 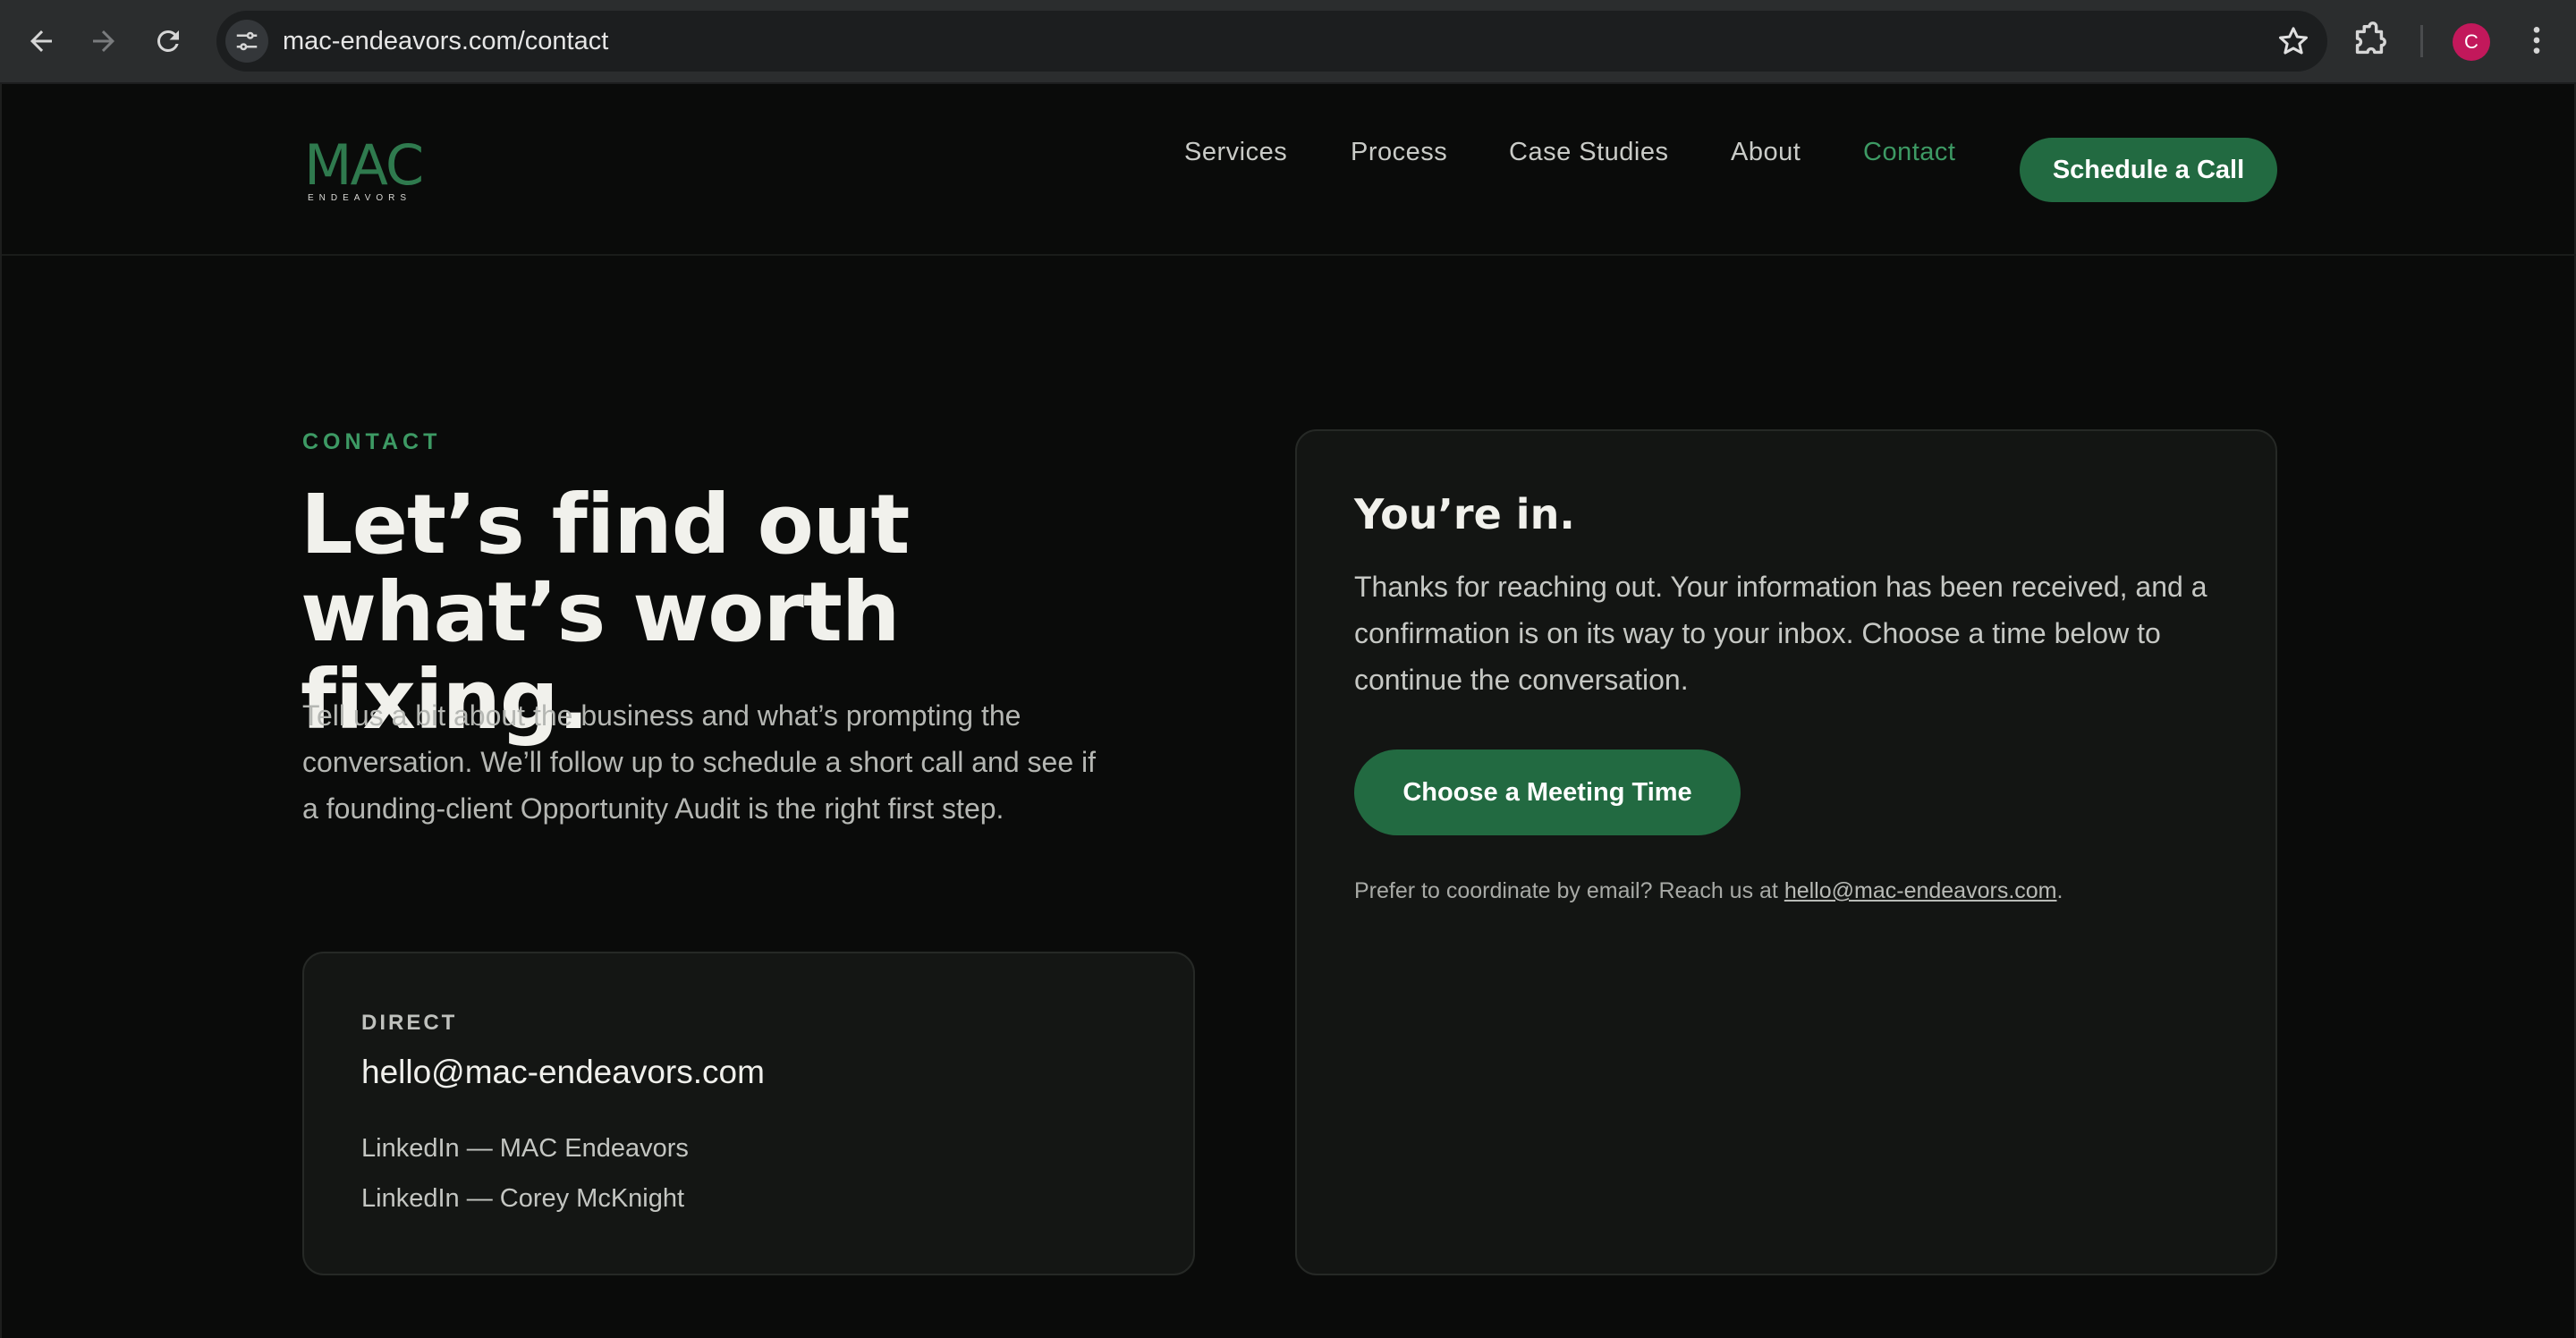 What do you see at coordinates (2537, 40) in the screenshot?
I see `more-menu-icon` at bounding box center [2537, 40].